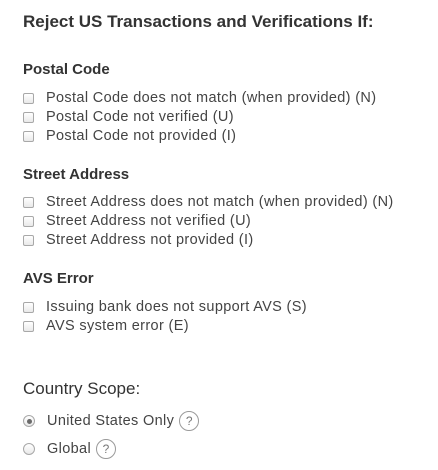 This screenshot has width=438, height=470. I want to click on checkbox-label: Street Address not verified (U), so click(149, 221).